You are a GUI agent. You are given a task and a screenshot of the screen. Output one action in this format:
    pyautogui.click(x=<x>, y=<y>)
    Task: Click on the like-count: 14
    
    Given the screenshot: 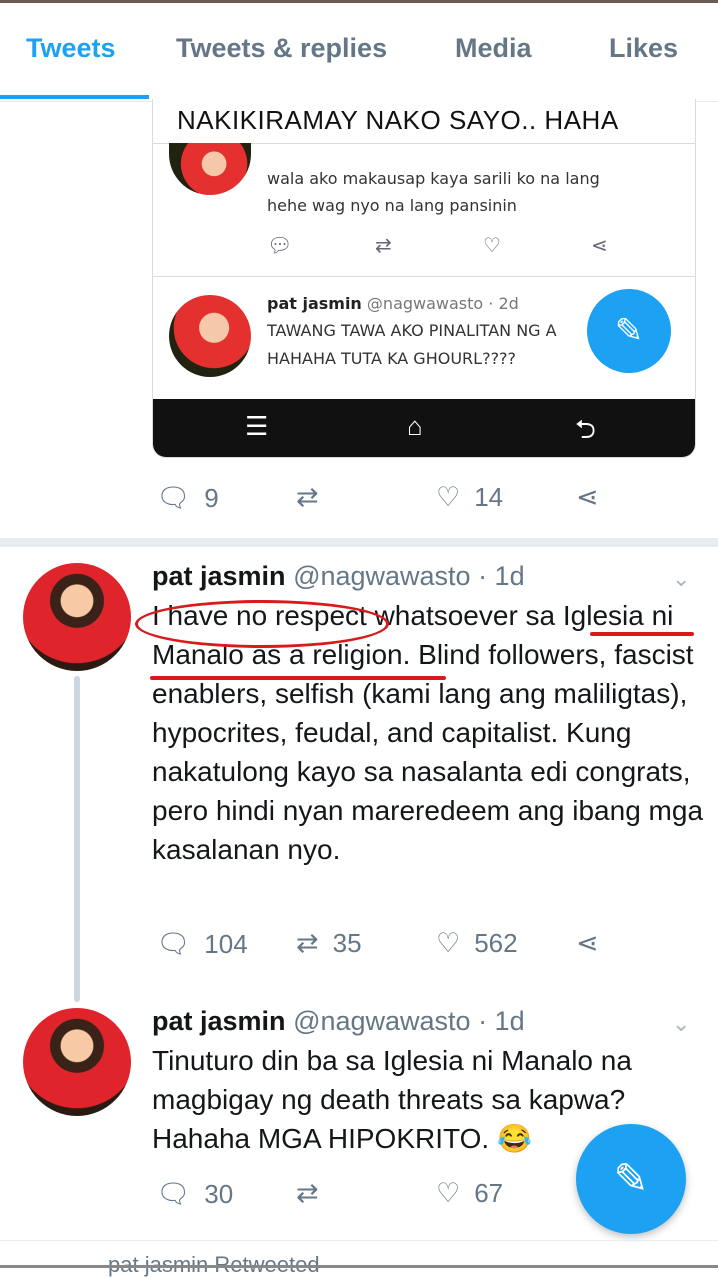 What is the action you would take?
    pyautogui.click(x=489, y=497)
    